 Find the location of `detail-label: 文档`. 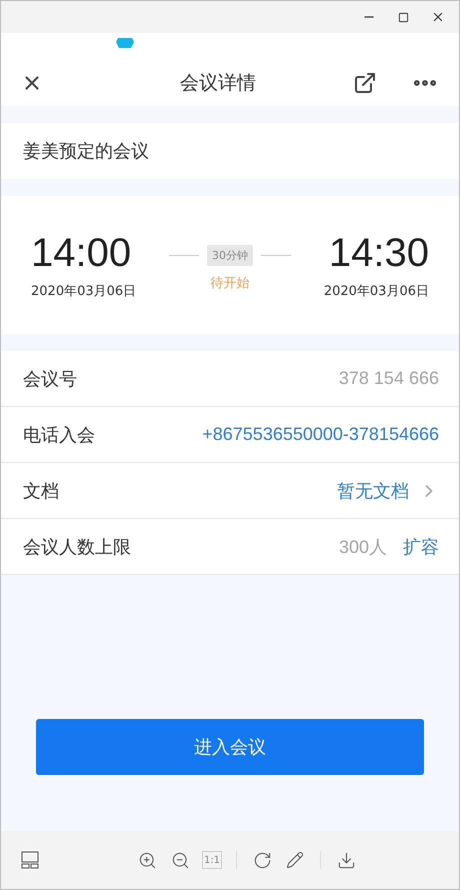

detail-label: 文档 is located at coordinates (41, 491).